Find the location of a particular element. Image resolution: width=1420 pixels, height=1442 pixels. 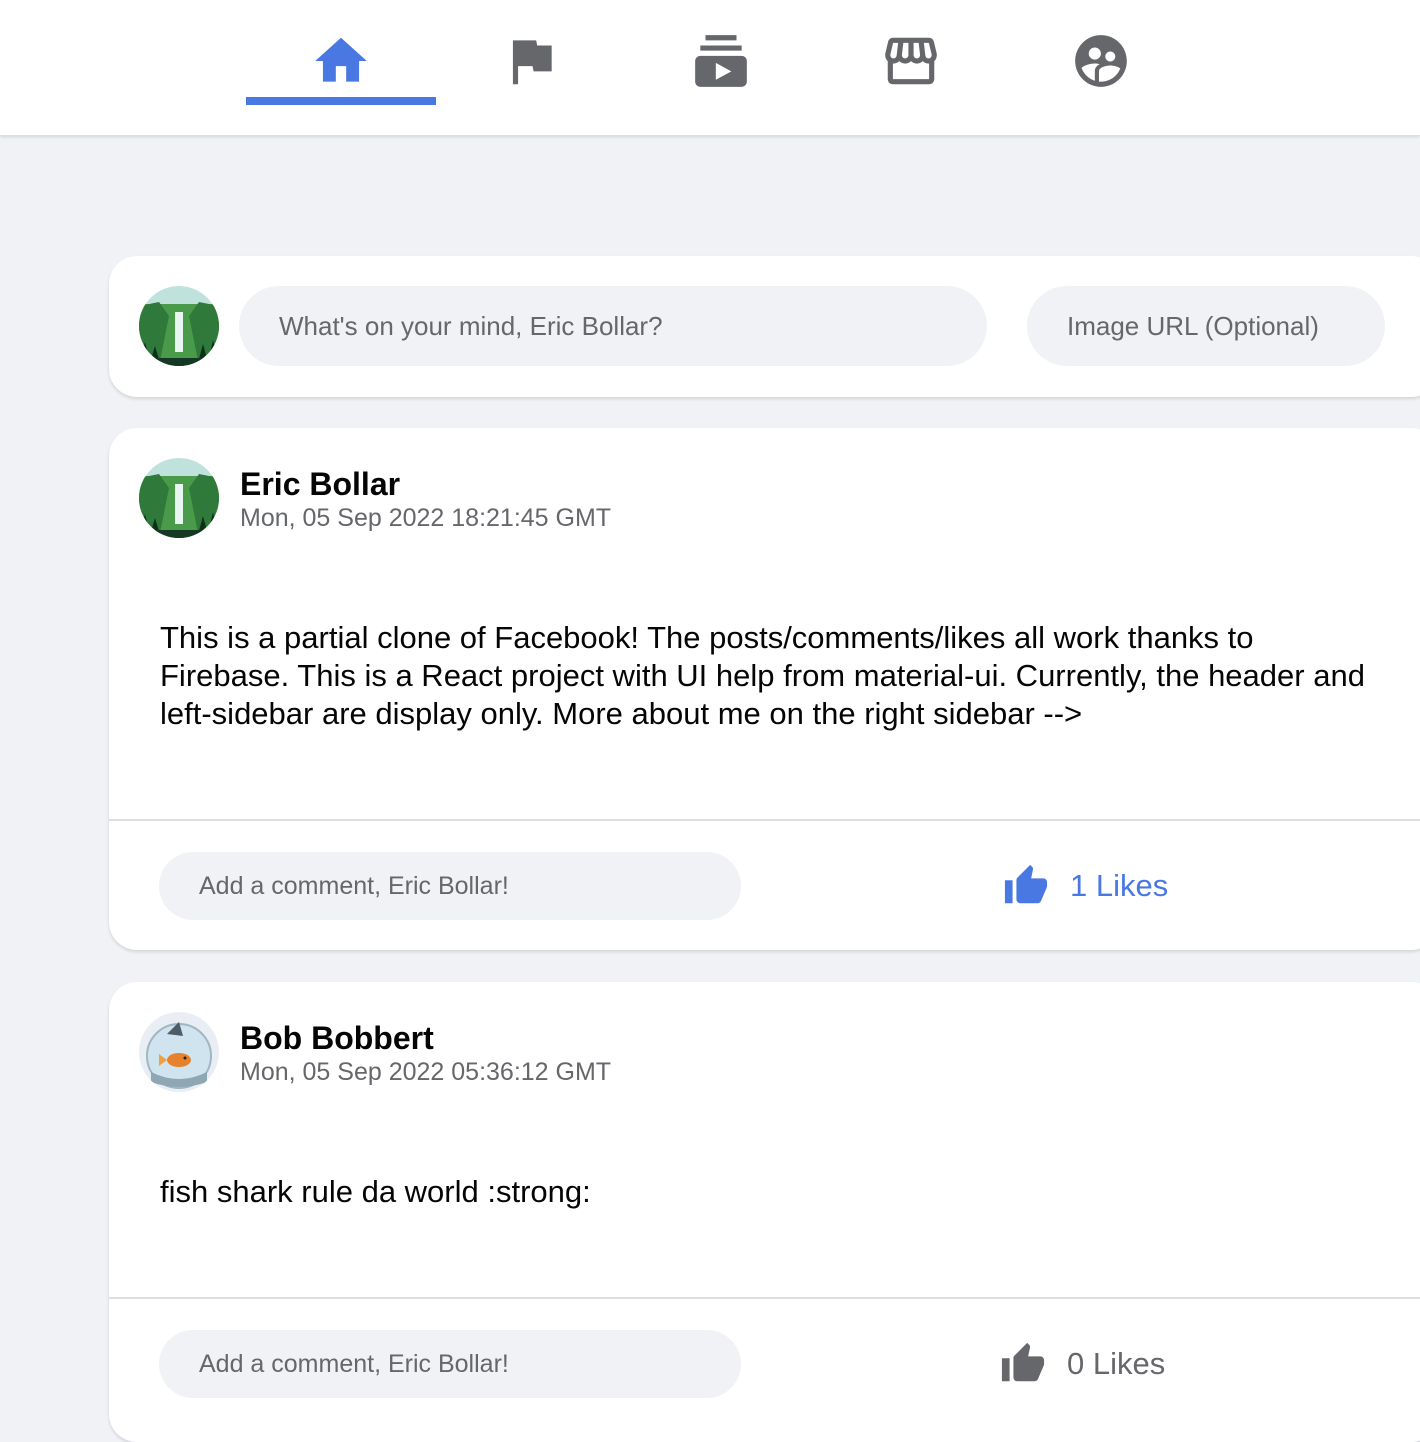

image-url-input is located at coordinates (1206, 326).